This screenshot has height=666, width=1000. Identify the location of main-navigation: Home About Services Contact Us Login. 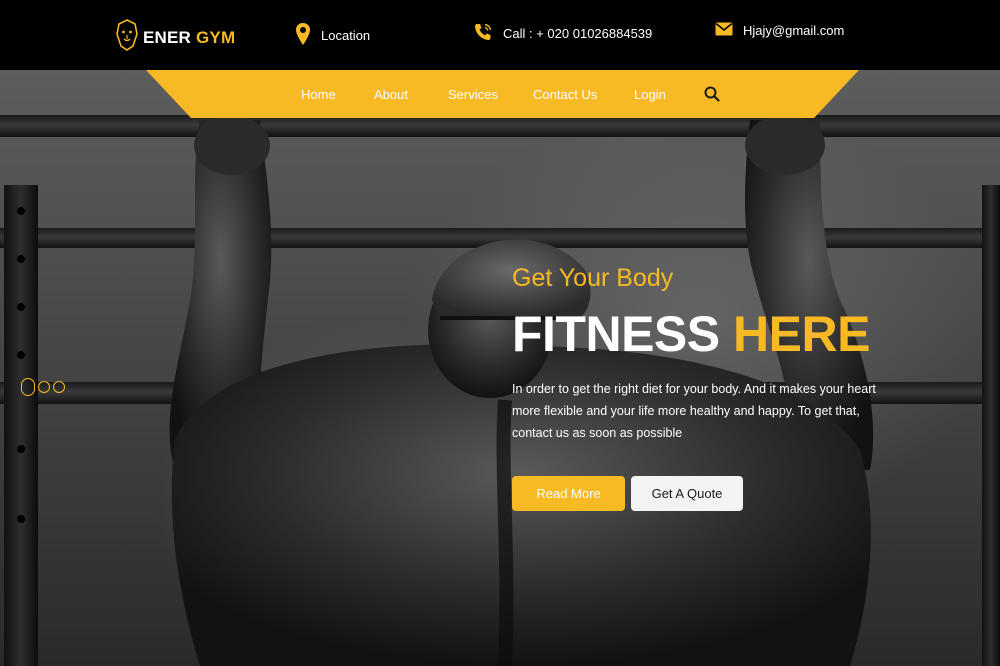
(502, 94).